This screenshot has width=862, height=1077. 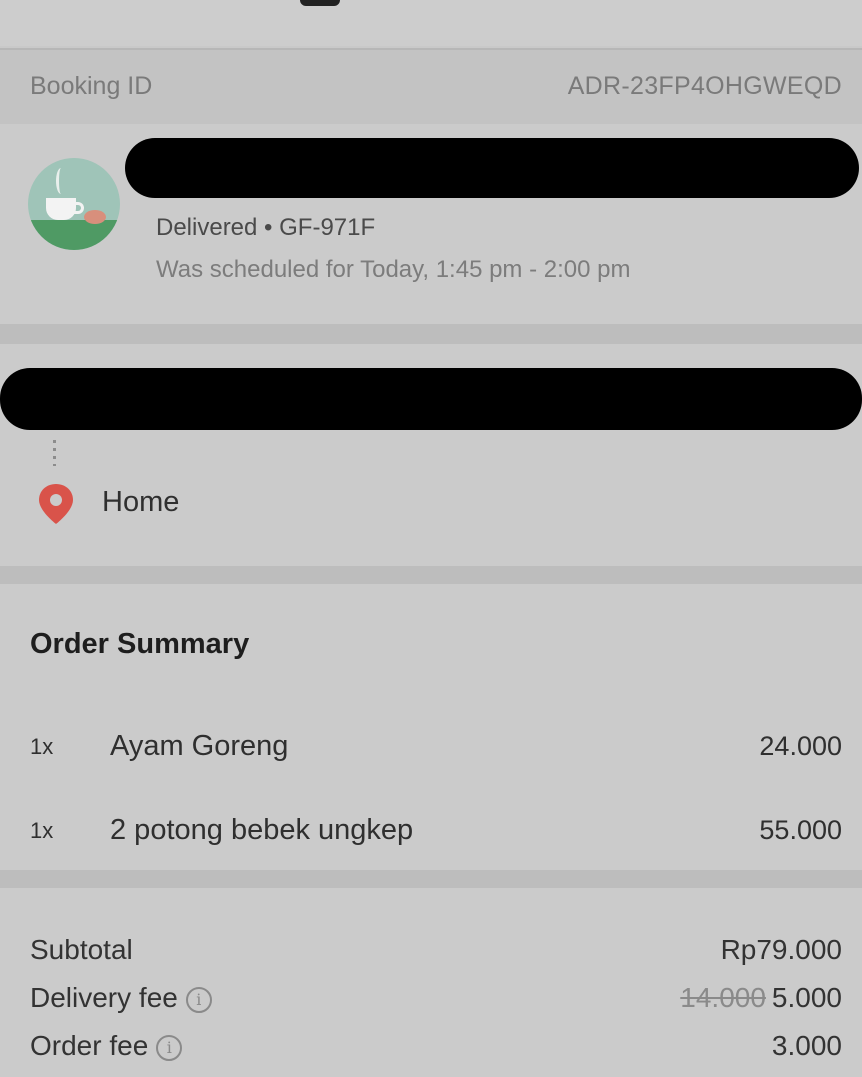 What do you see at coordinates (705, 86) in the screenshot?
I see `booking-id-value: ADR-23FP4OHGWEQD` at bounding box center [705, 86].